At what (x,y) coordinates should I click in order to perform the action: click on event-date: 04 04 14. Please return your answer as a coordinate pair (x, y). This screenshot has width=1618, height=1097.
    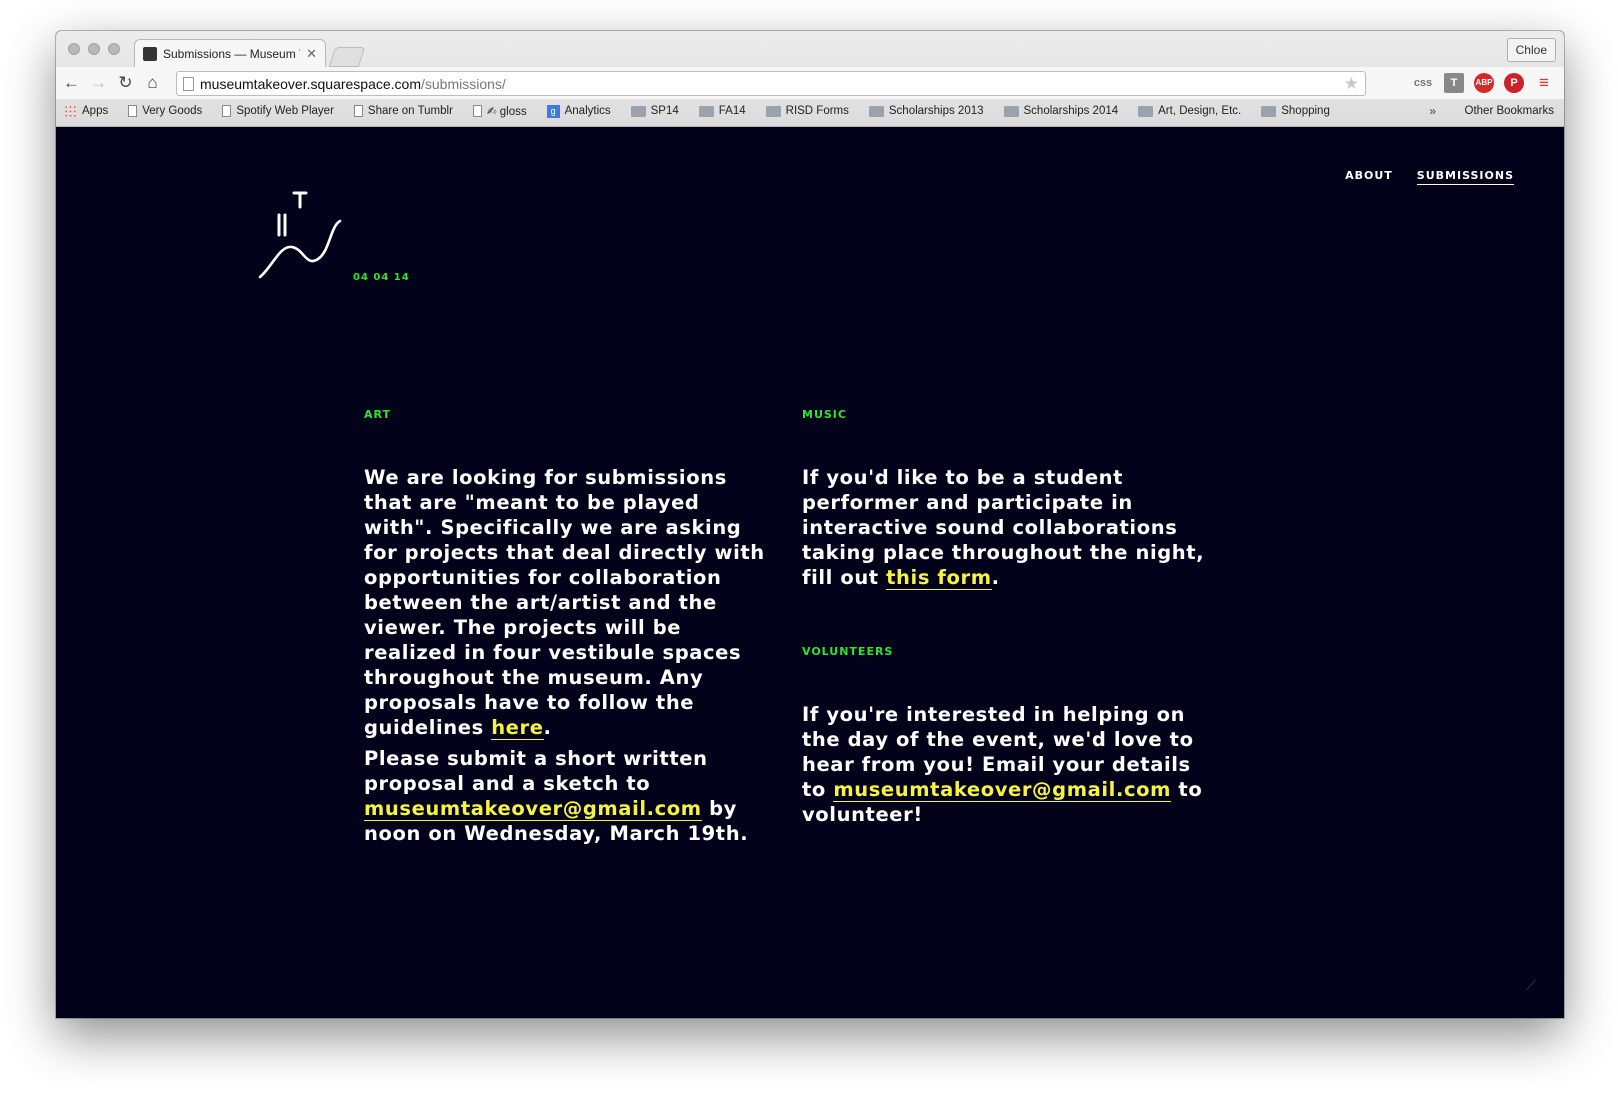
    Looking at the image, I should click on (381, 277).